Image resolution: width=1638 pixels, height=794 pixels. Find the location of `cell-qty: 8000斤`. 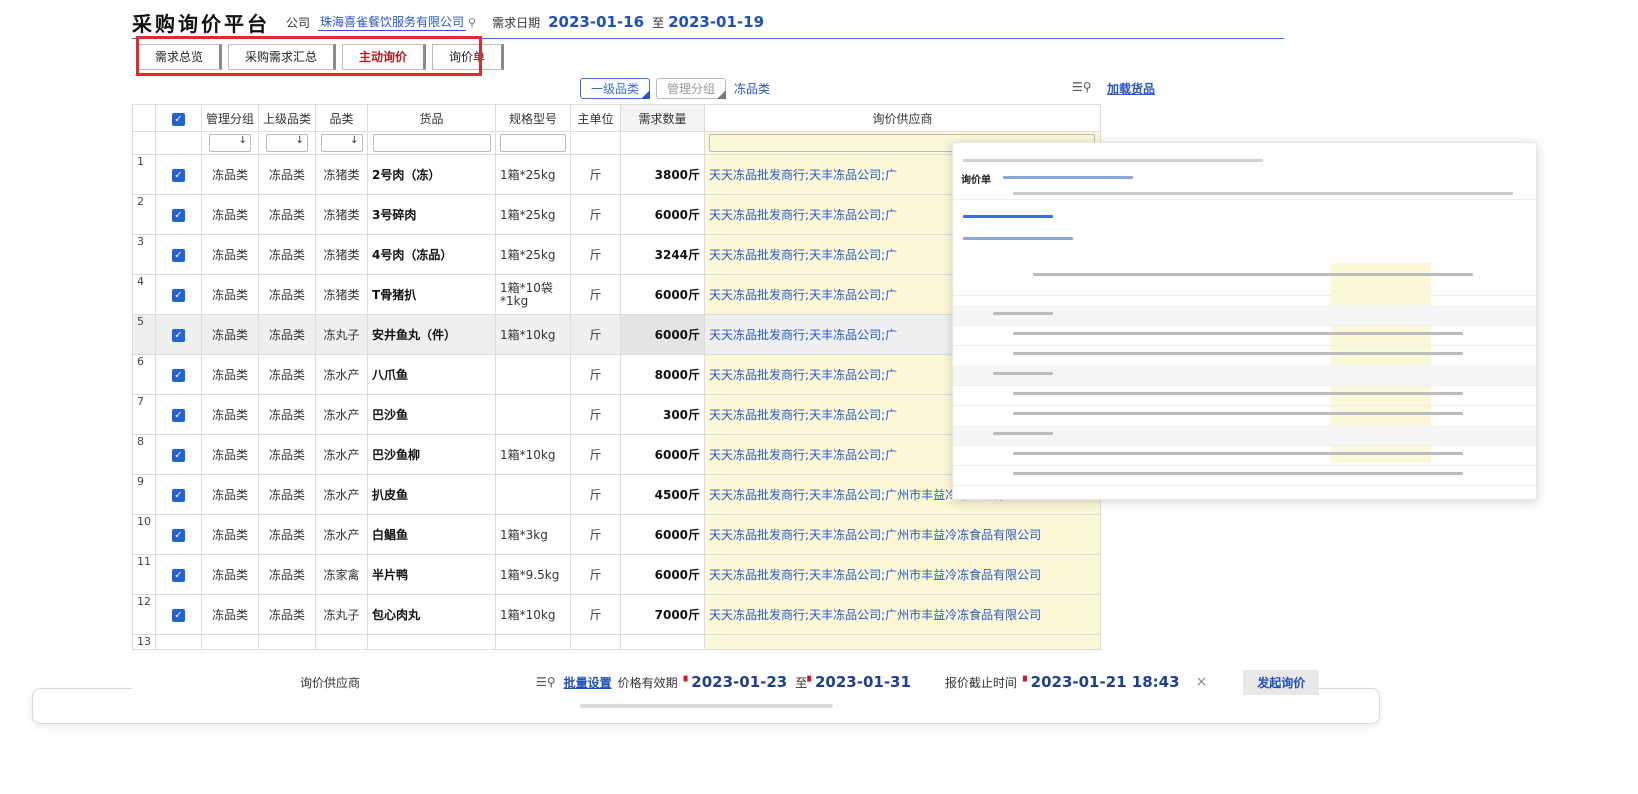

cell-qty: 8000斤 is located at coordinates (663, 374).